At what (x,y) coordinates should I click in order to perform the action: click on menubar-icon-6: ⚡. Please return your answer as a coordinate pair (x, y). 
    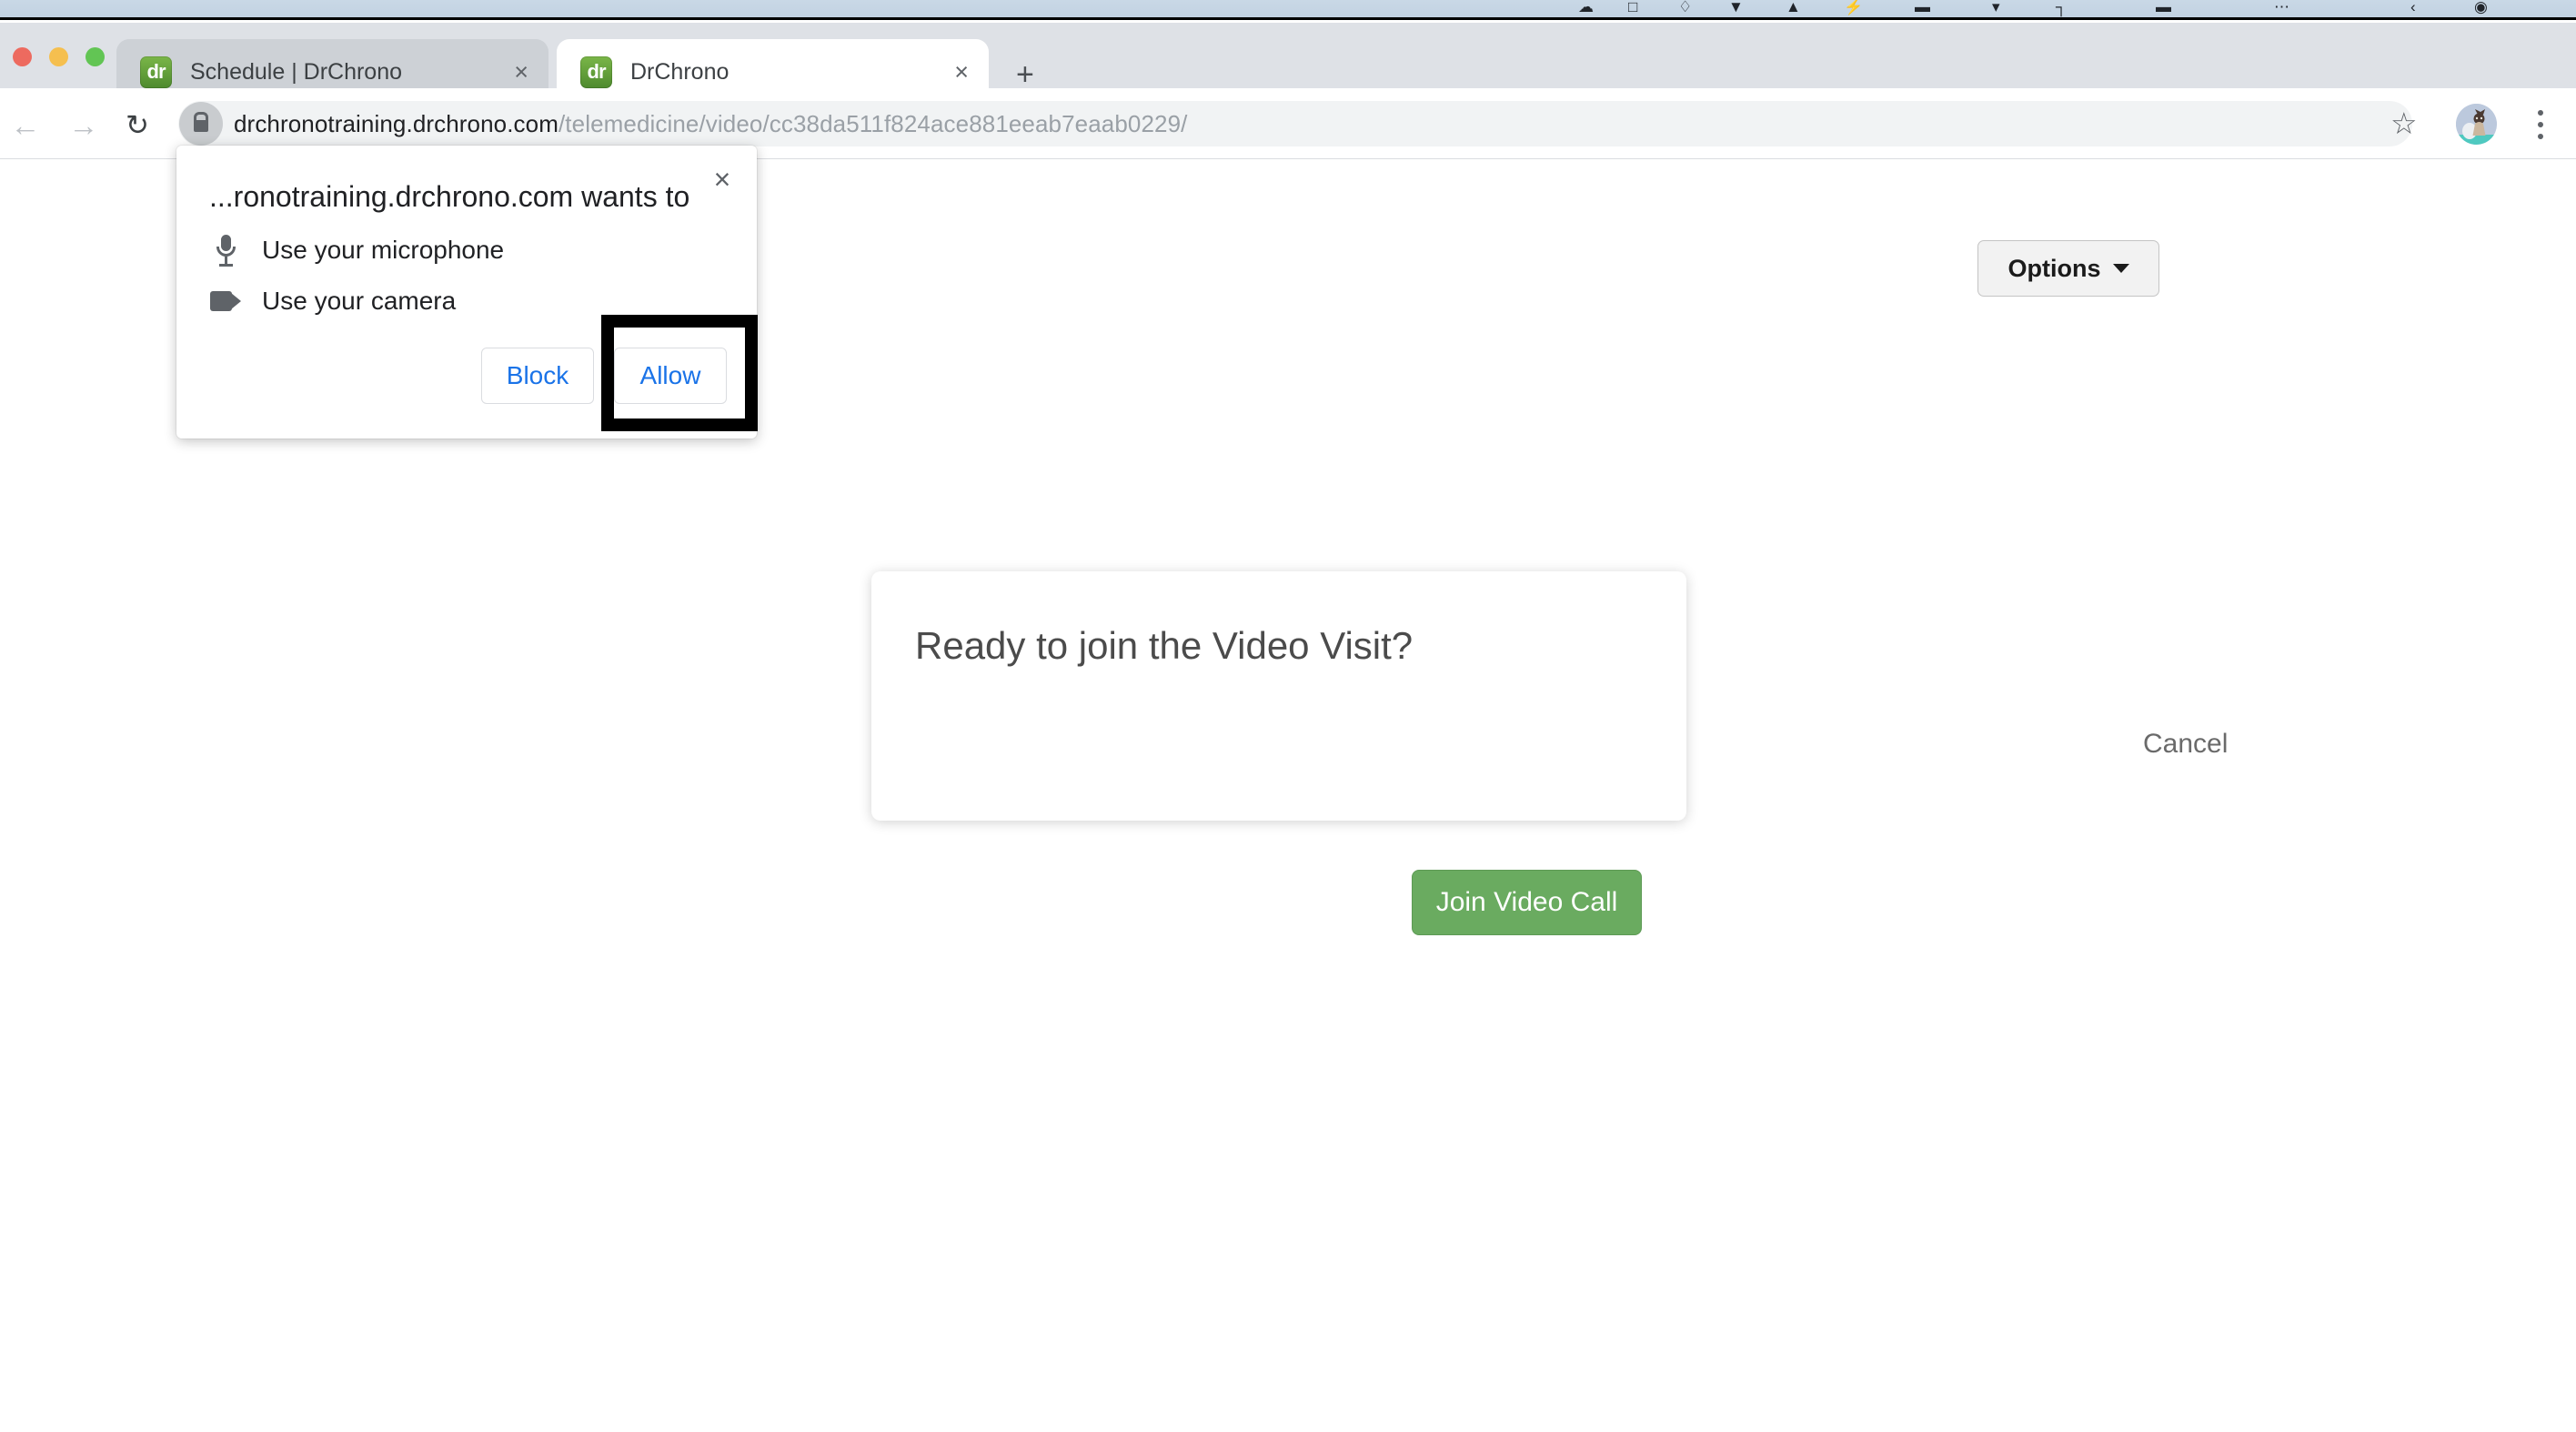
    Looking at the image, I should click on (1854, 7).